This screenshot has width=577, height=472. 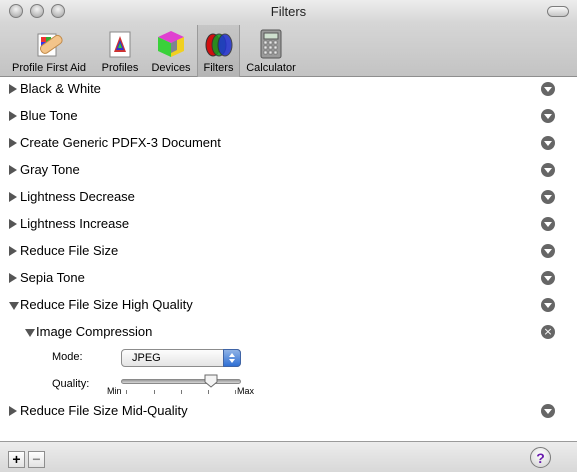 I want to click on filters-icon, so click(x=218, y=45).